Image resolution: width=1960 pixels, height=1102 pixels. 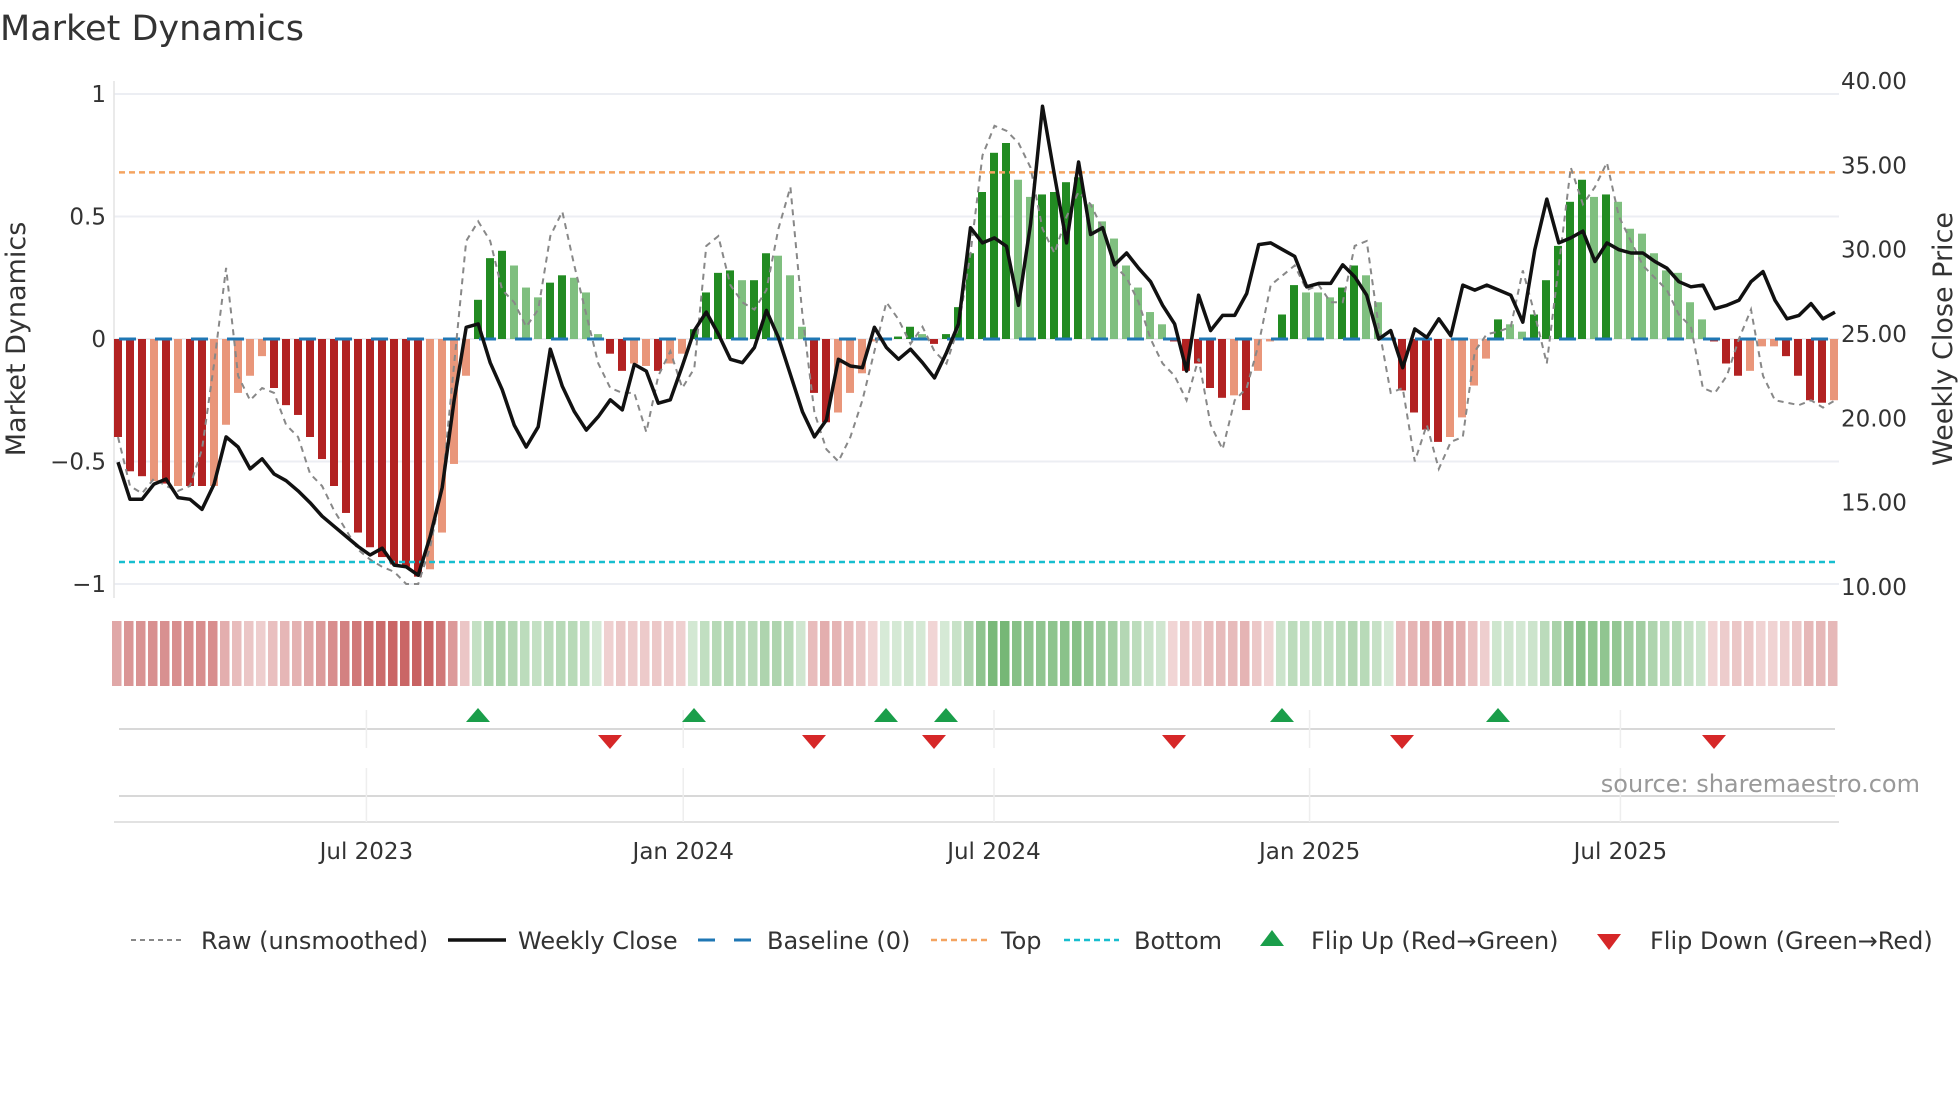 I want to click on x-tick-label: Jul 2024, so click(x=993, y=852).